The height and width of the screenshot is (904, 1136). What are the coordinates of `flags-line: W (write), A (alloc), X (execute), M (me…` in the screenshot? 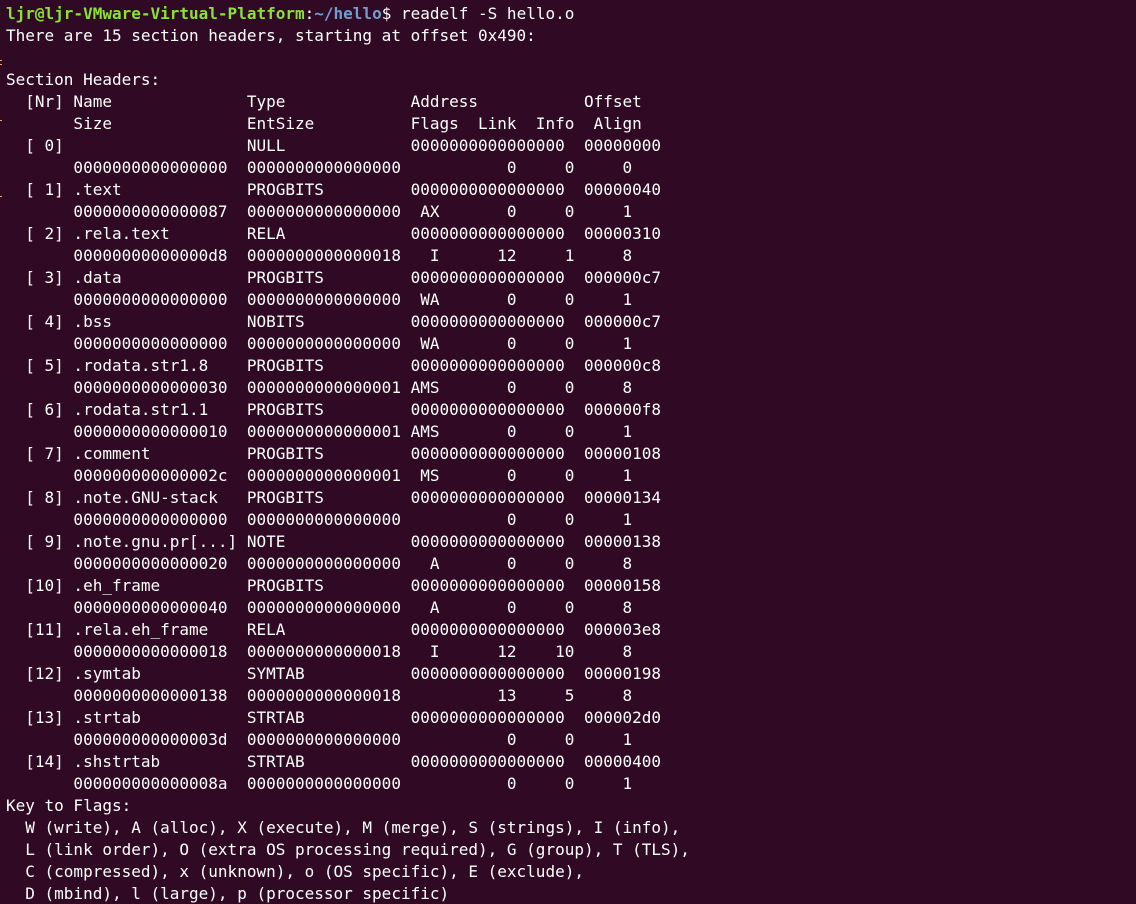 It's located at (343, 827).